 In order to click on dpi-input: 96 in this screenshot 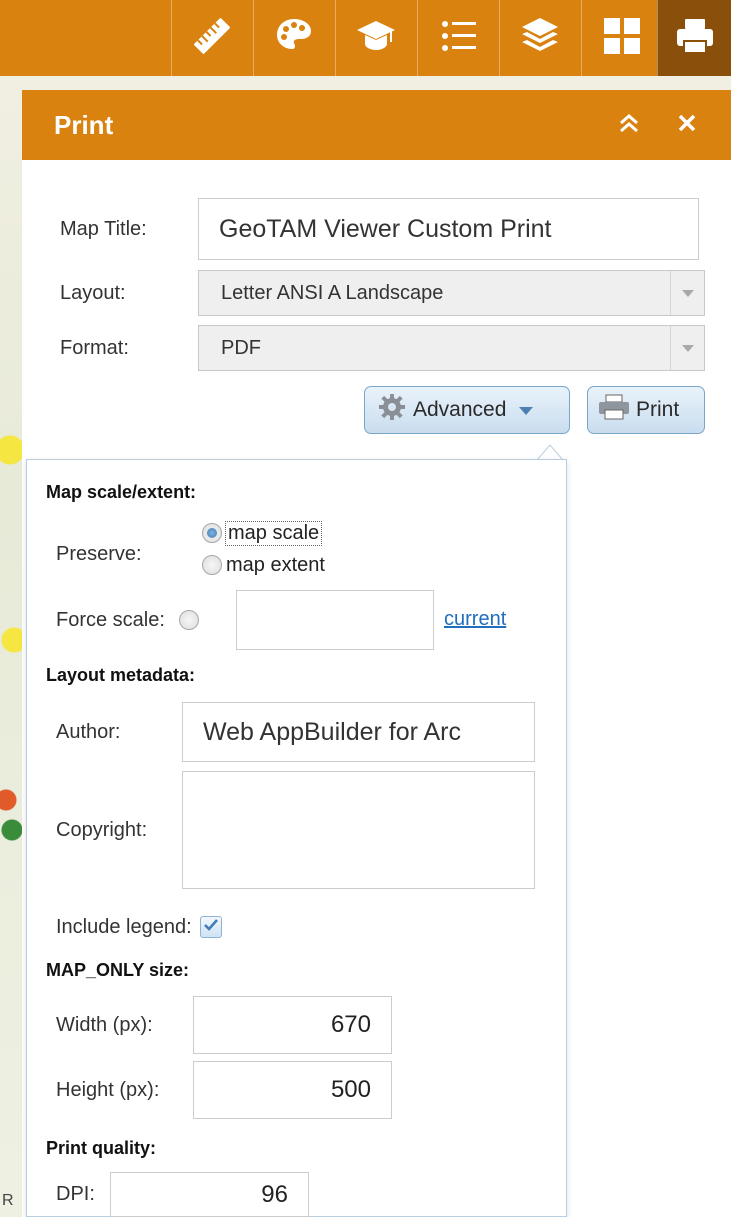, I will do `click(209, 1194)`.